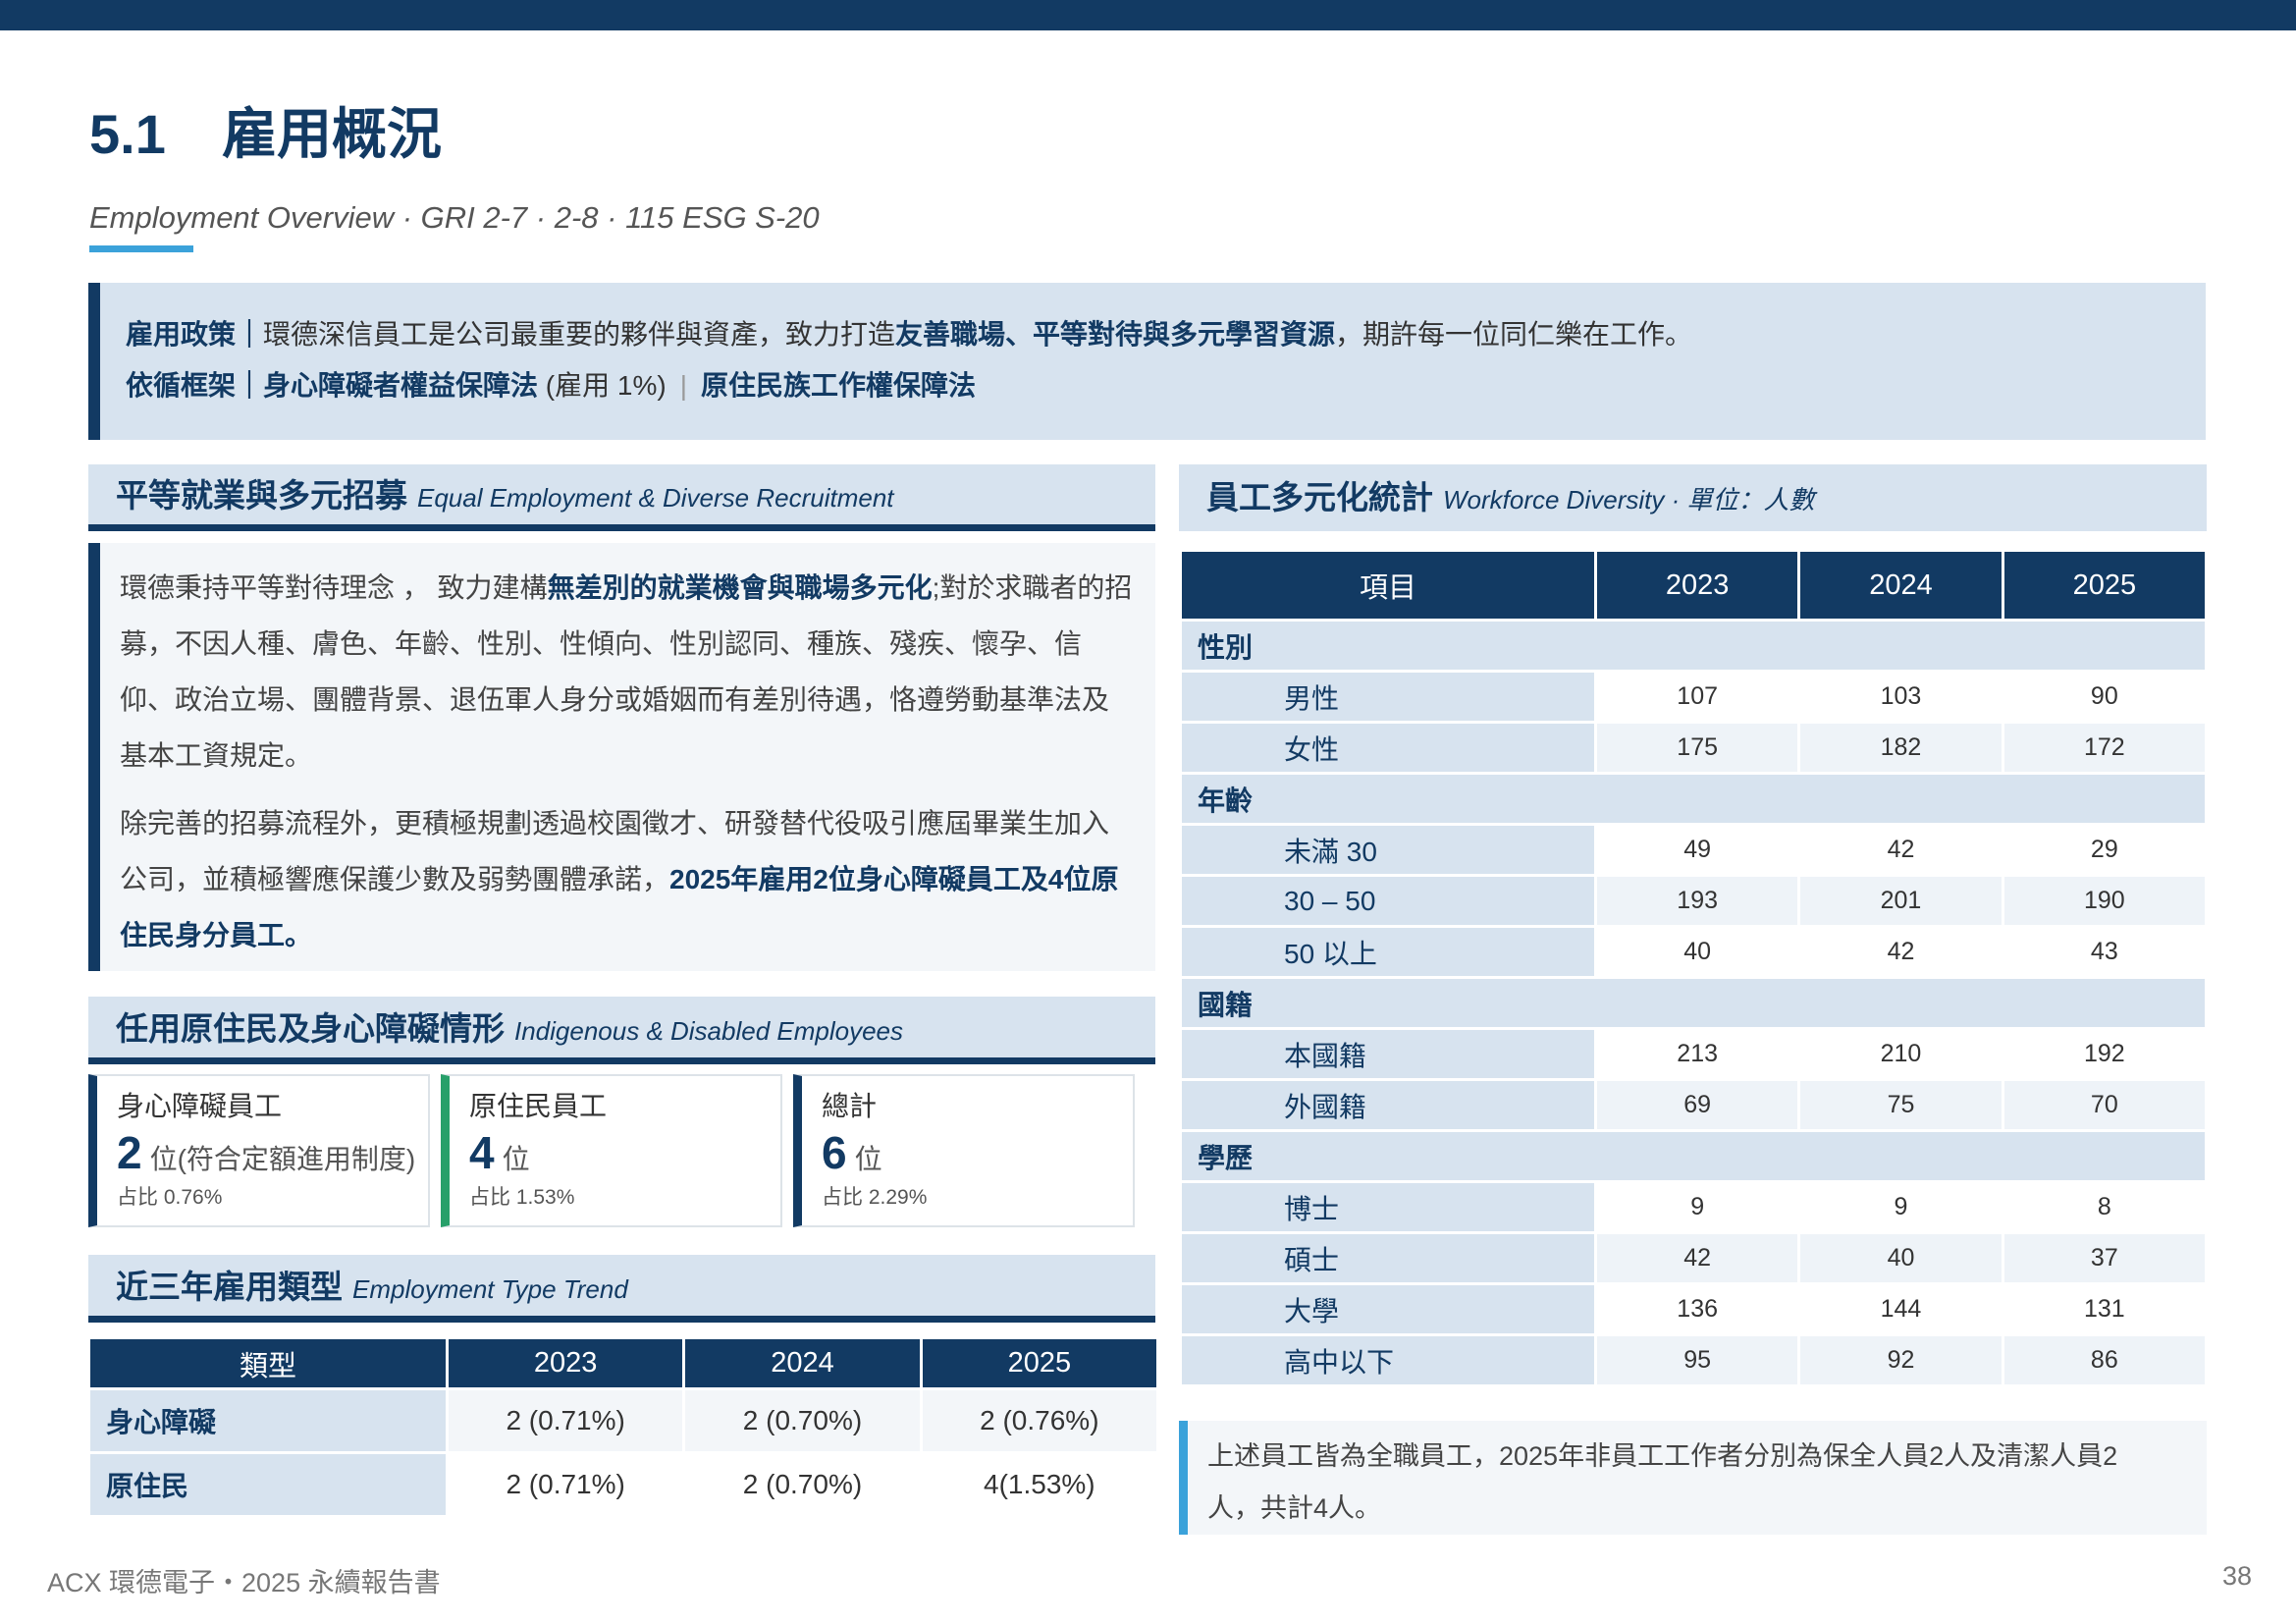 The width and height of the screenshot is (2296, 1624). Describe the element at coordinates (802, 1420) in the screenshot. I see `table-cell: 2 (0.70%)` at that location.